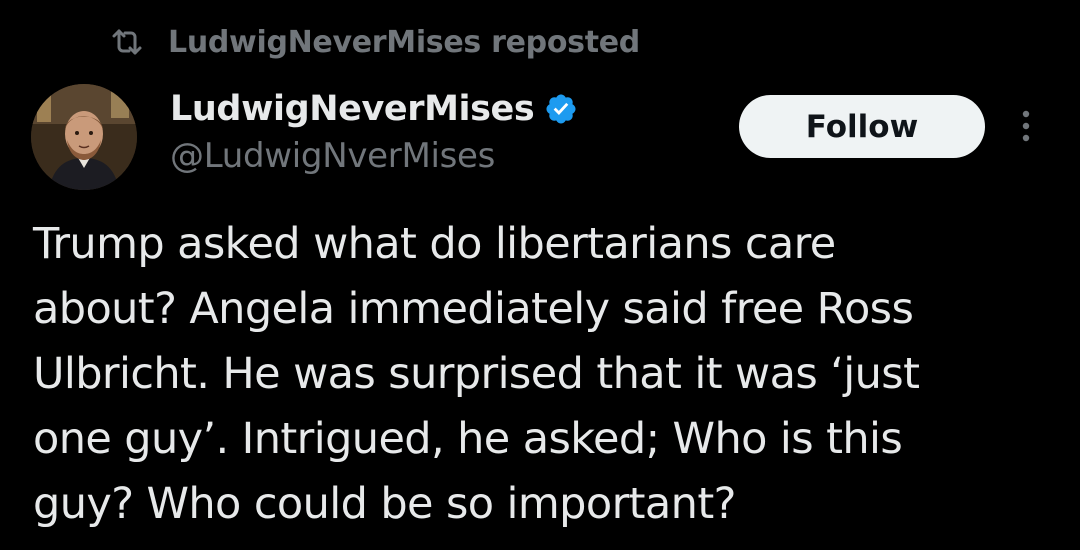  What do you see at coordinates (384, 504) in the screenshot?
I see `tweet-text-line: guy? Who could be so important?` at bounding box center [384, 504].